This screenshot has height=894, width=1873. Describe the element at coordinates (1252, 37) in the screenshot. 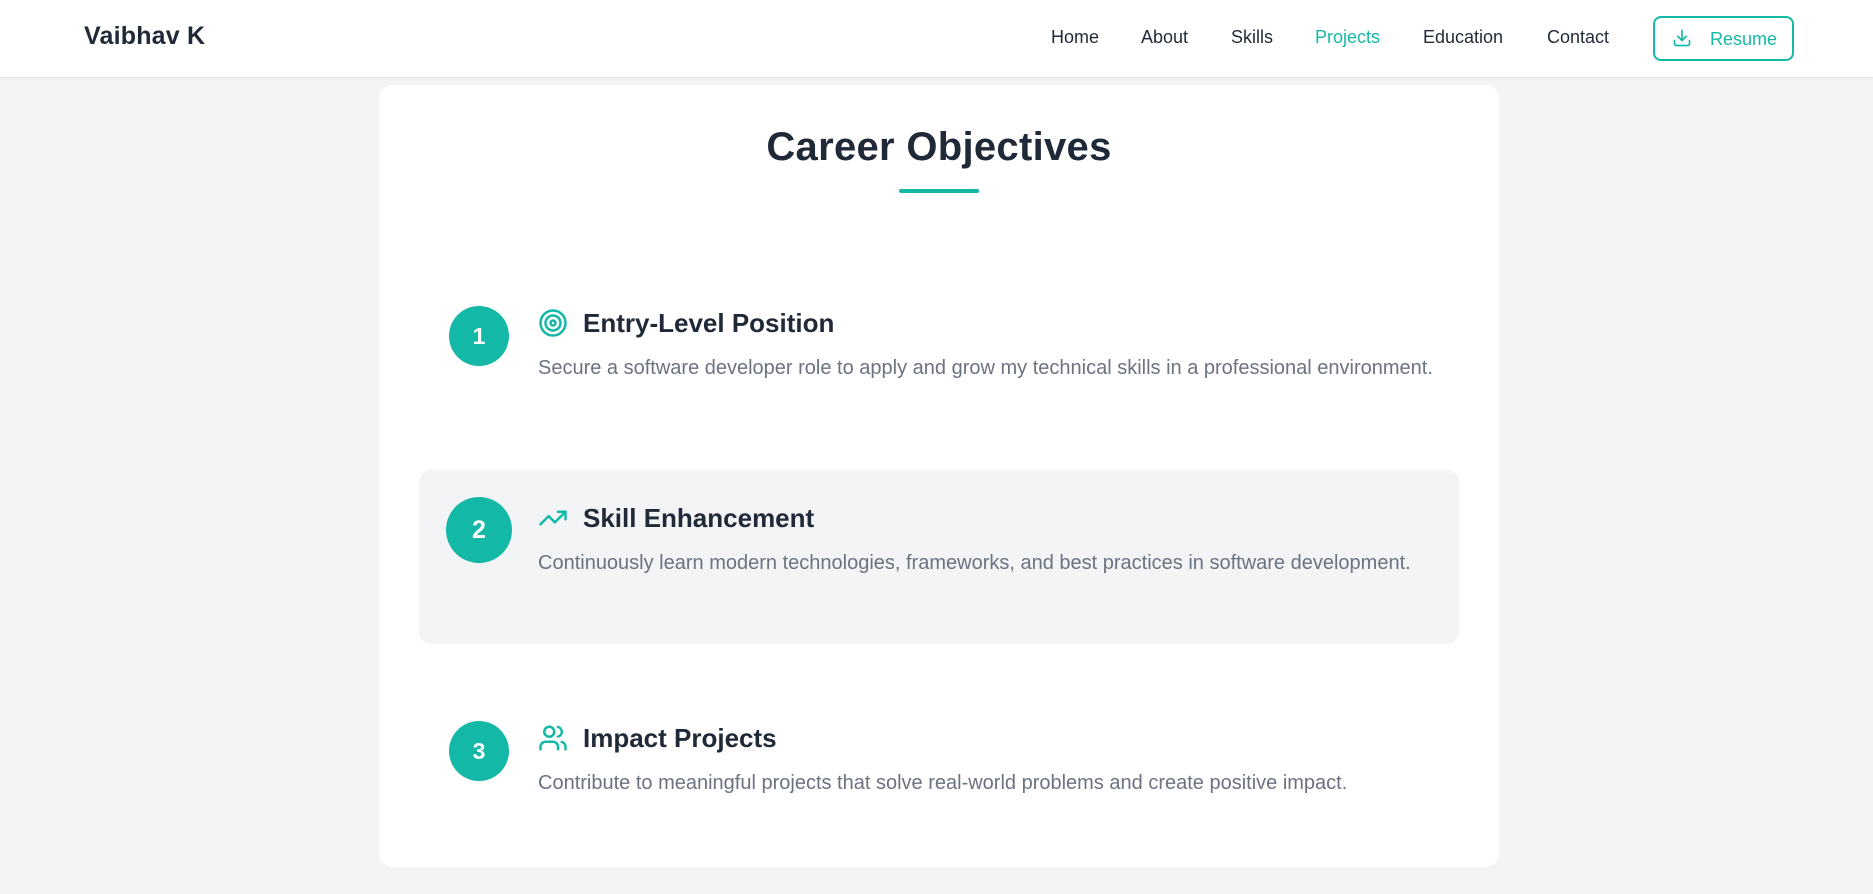

I see `nav-skills: Skills` at that location.